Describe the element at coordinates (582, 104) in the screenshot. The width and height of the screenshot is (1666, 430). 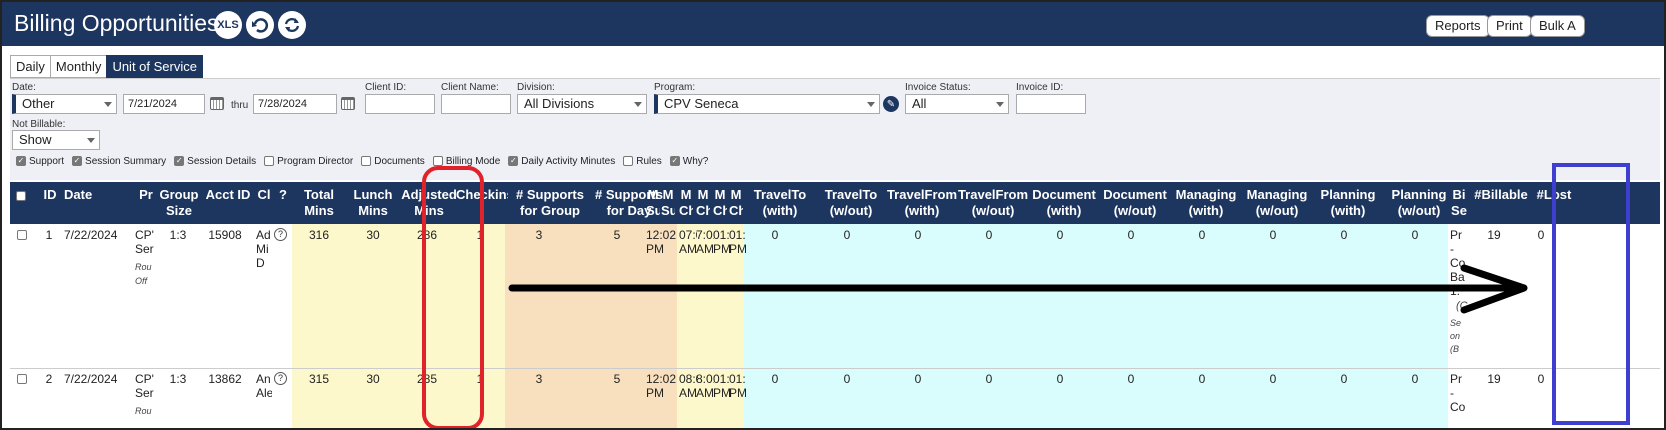
I see `division-select: All Divisions` at that location.